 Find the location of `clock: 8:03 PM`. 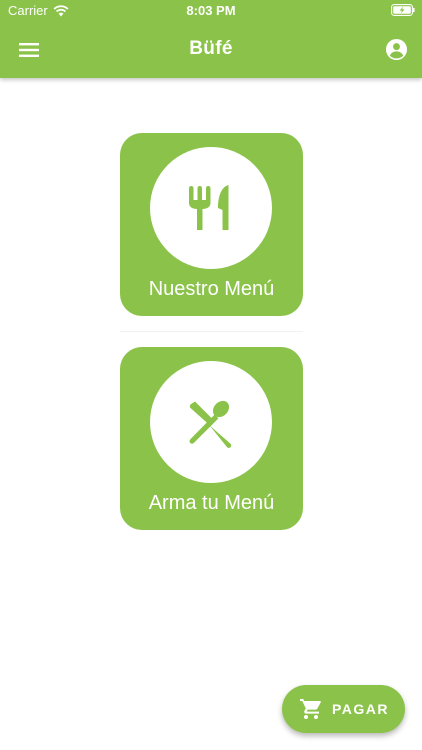

clock: 8:03 PM is located at coordinates (211, 10).